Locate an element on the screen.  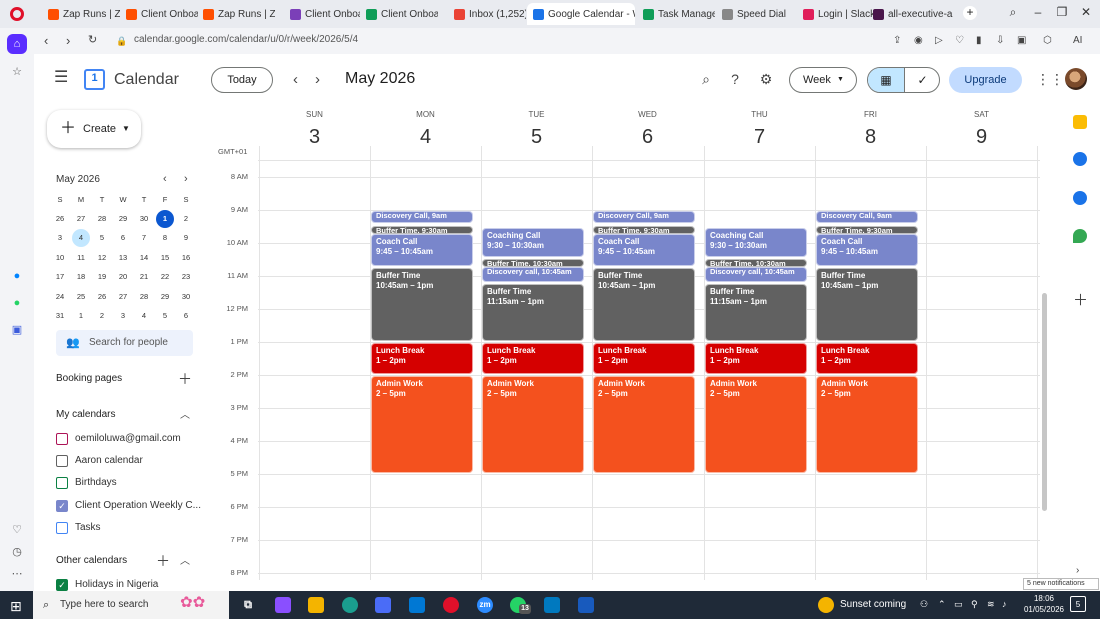
mini-day: 23 is located at coordinates (186, 277).